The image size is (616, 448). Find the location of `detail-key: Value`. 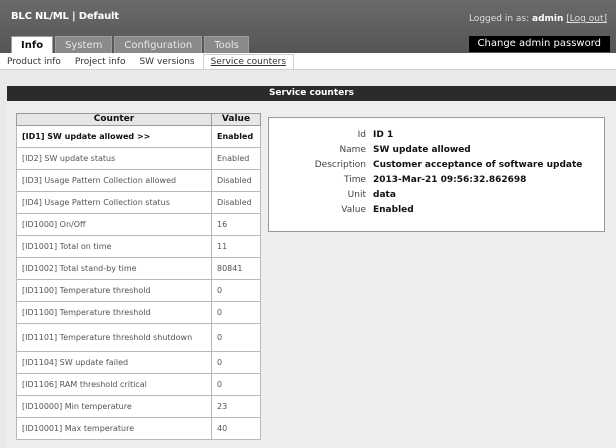

detail-key: Value is located at coordinates (353, 210).